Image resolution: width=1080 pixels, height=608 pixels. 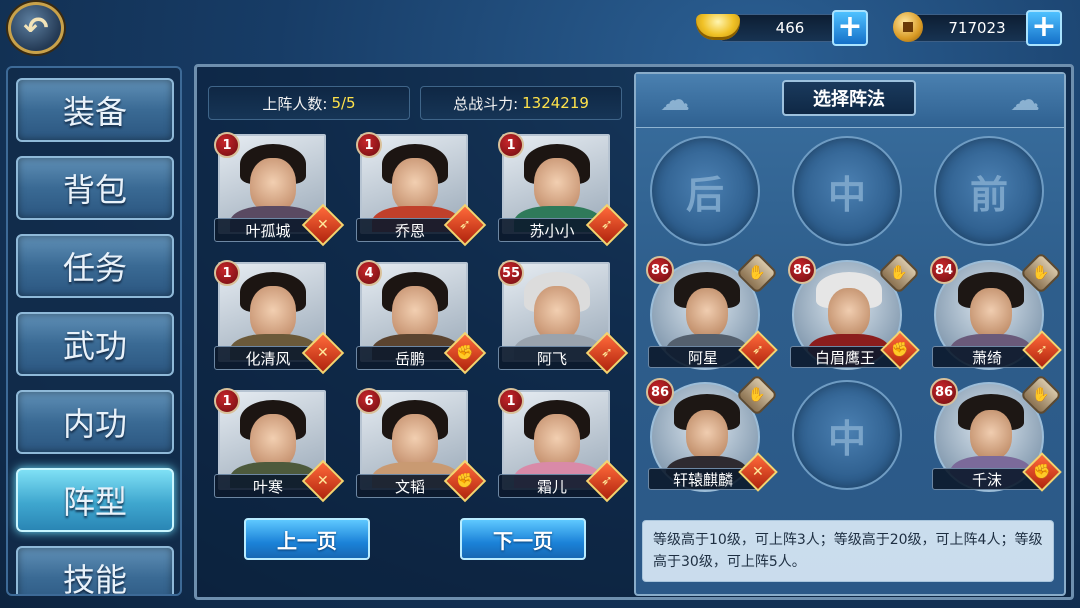 What do you see at coordinates (421, 446) in the screenshot?
I see `hero-card: 6 文韬 ✊` at bounding box center [421, 446].